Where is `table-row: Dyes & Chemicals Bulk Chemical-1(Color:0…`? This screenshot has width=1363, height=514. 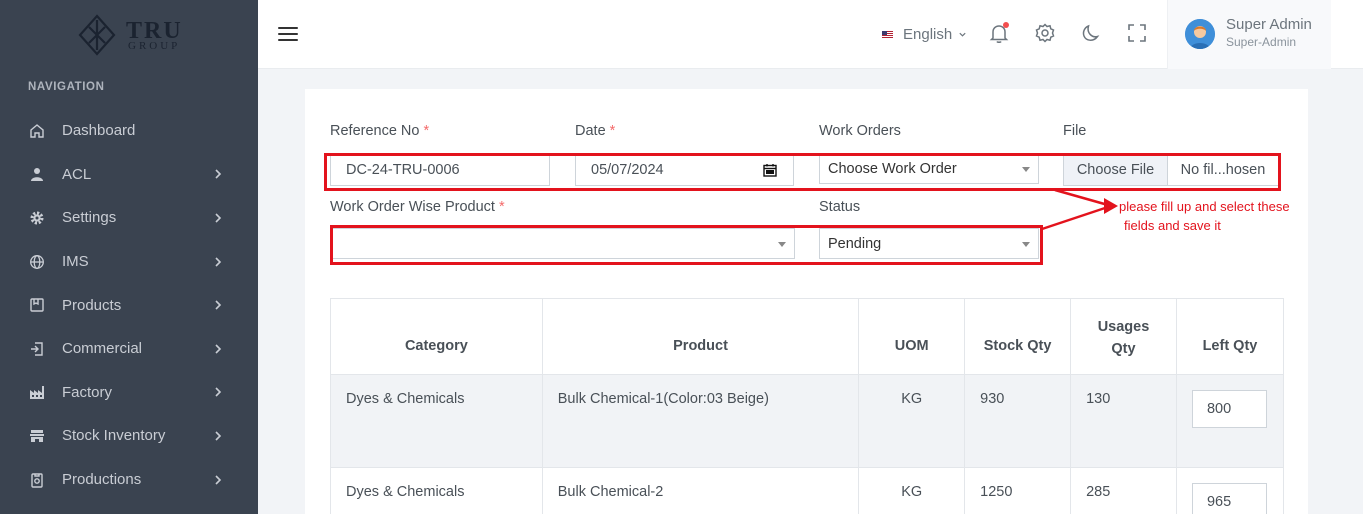 table-row: Dyes & Chemicals Bulk Chemical-1(Color:0… is located at coordinates (807, 421).